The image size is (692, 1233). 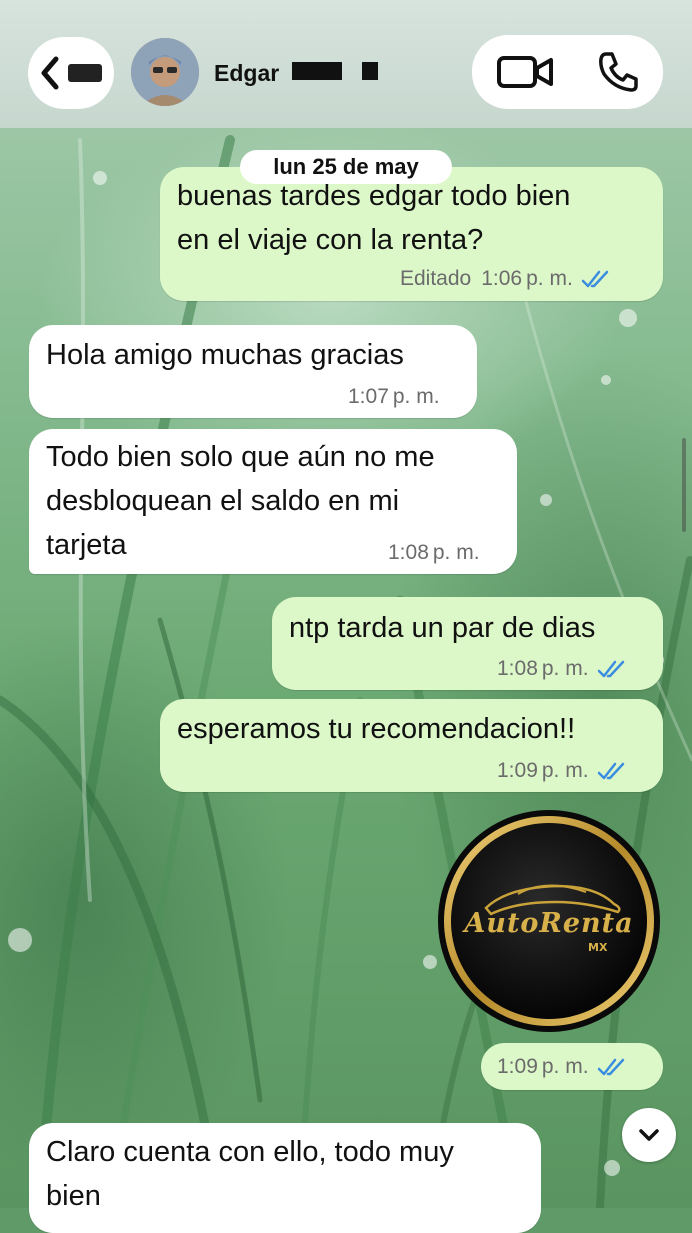 What do you see at coordinates (618, 72) in the screenshot?
I see `phone-icon` at bounding box center [618, 72].